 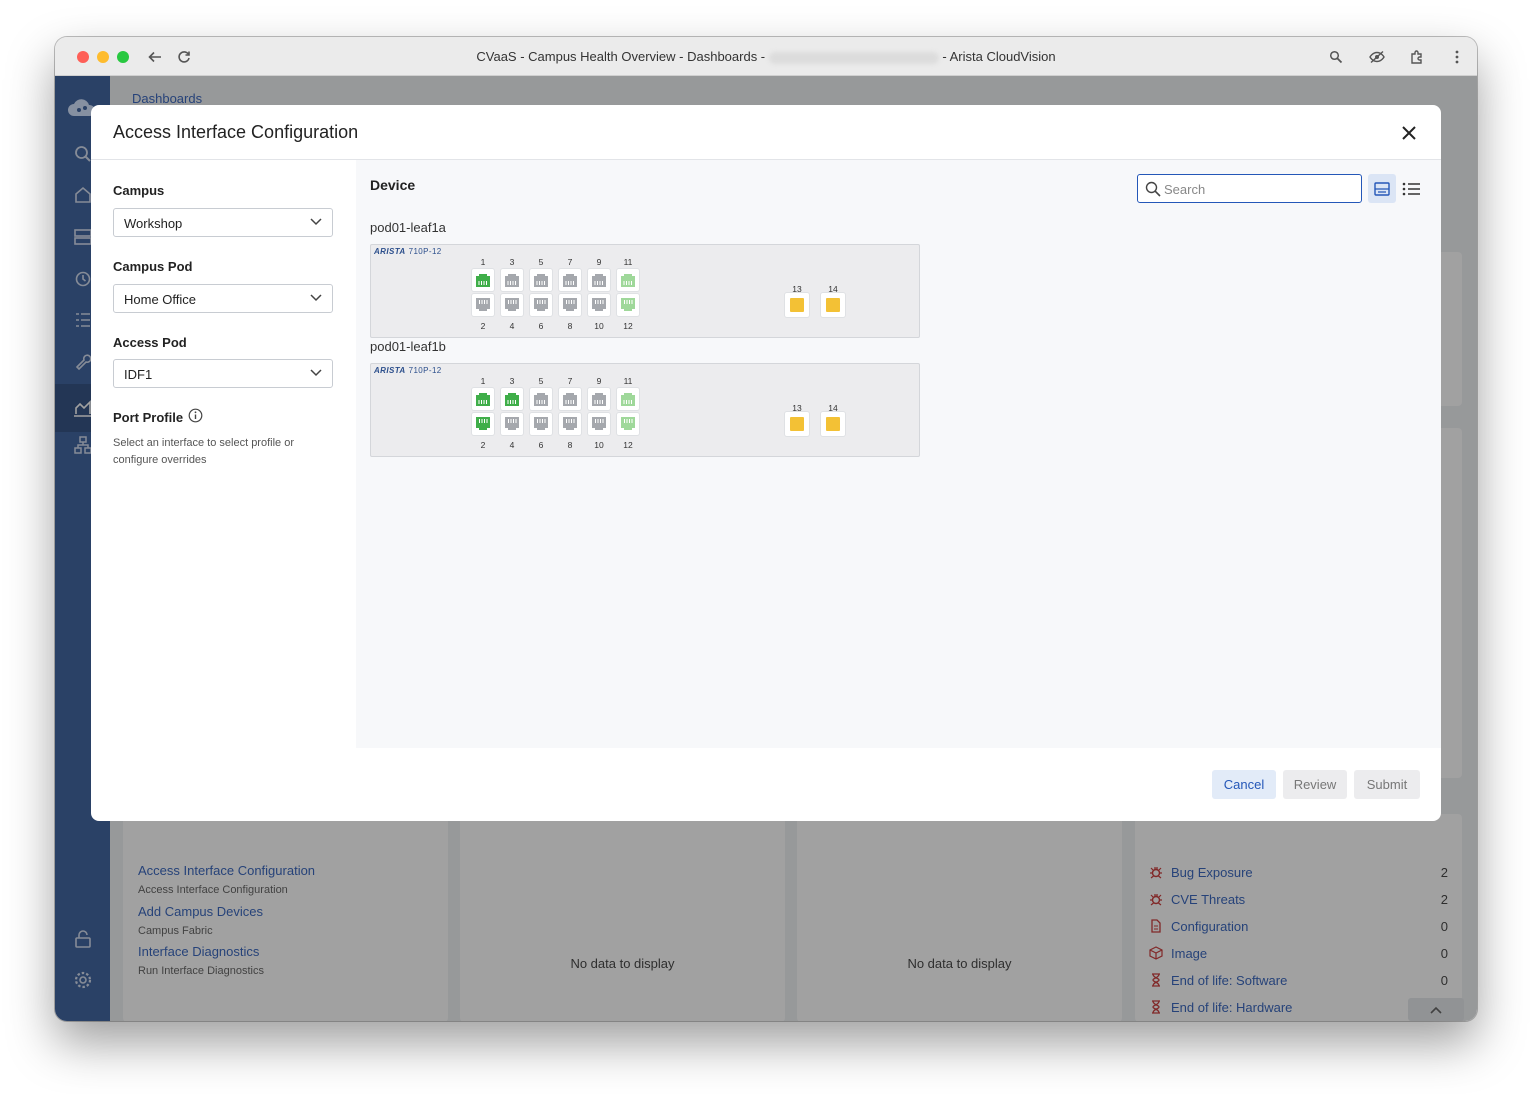 I want to click on eye-slash-icon, so click(x=1377, y=57).